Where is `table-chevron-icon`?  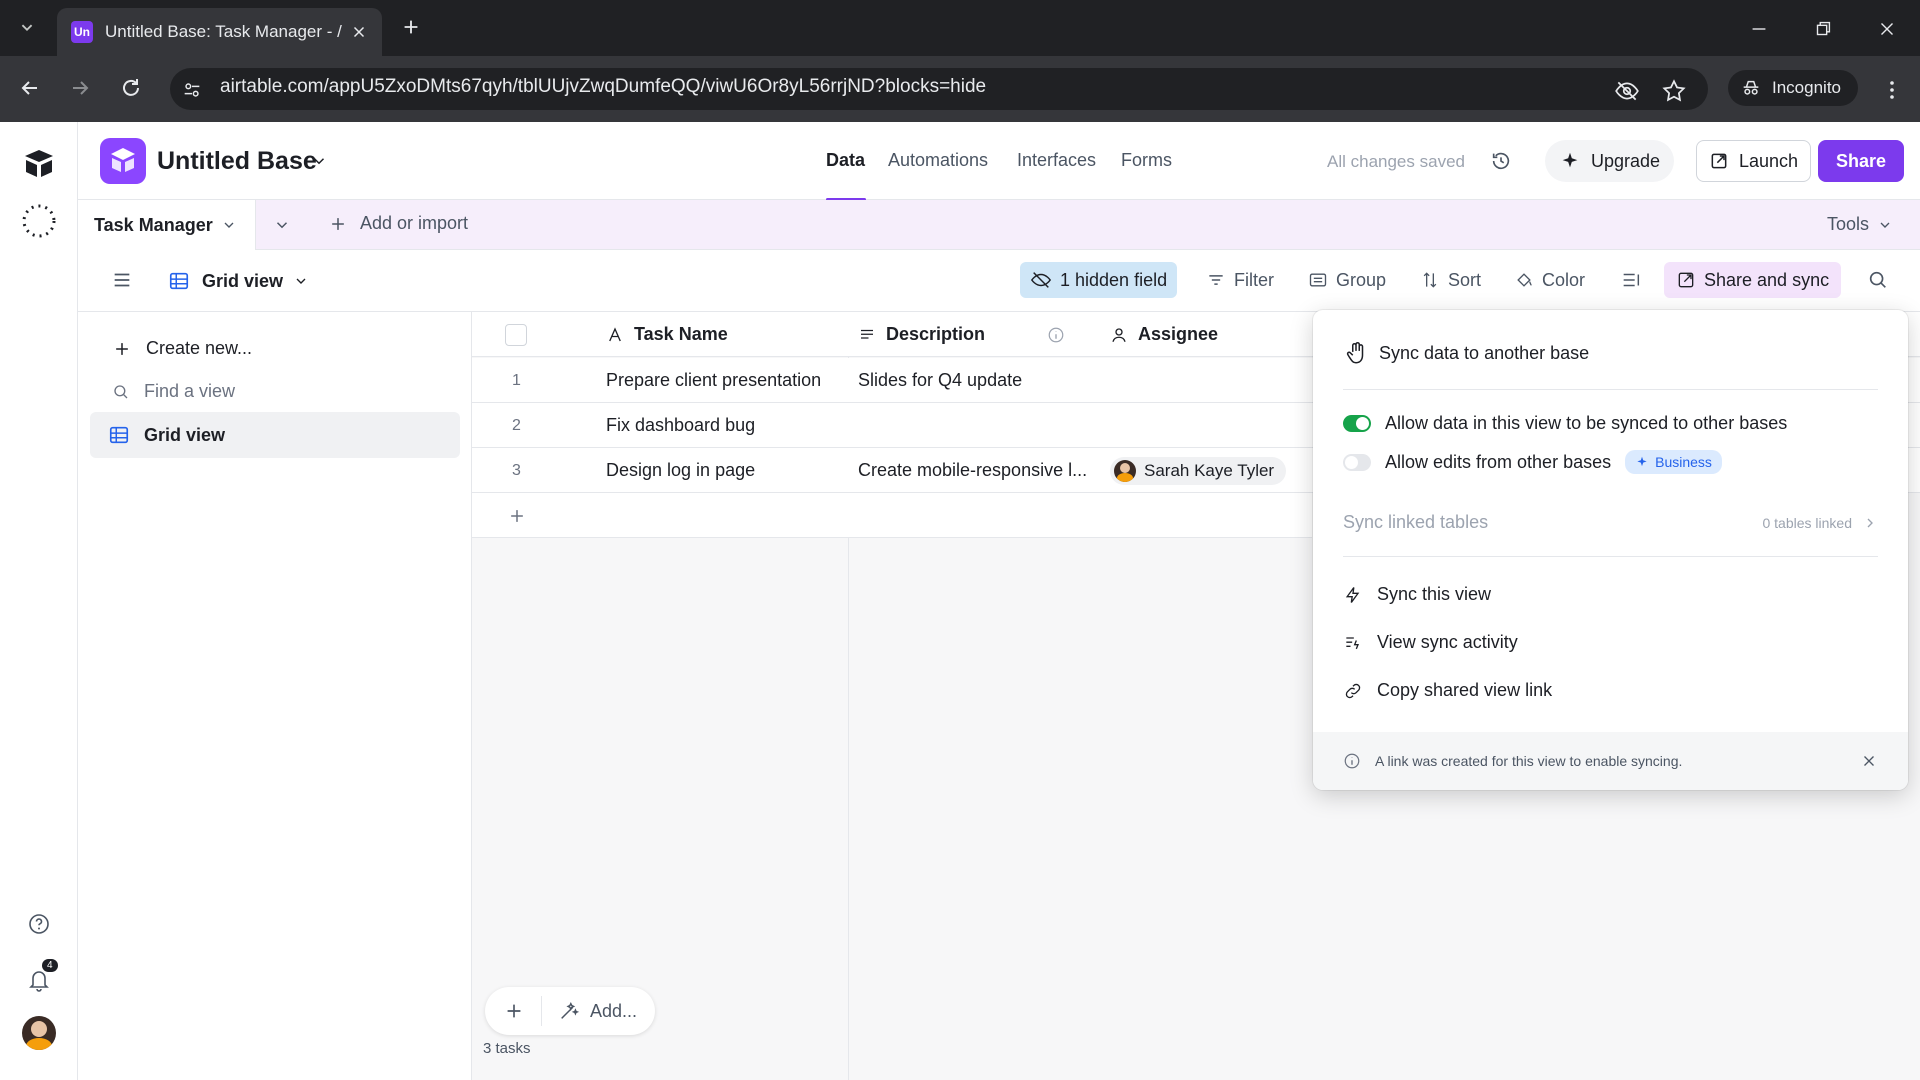 table-chevron-icon is located at coordinates (229, 225).